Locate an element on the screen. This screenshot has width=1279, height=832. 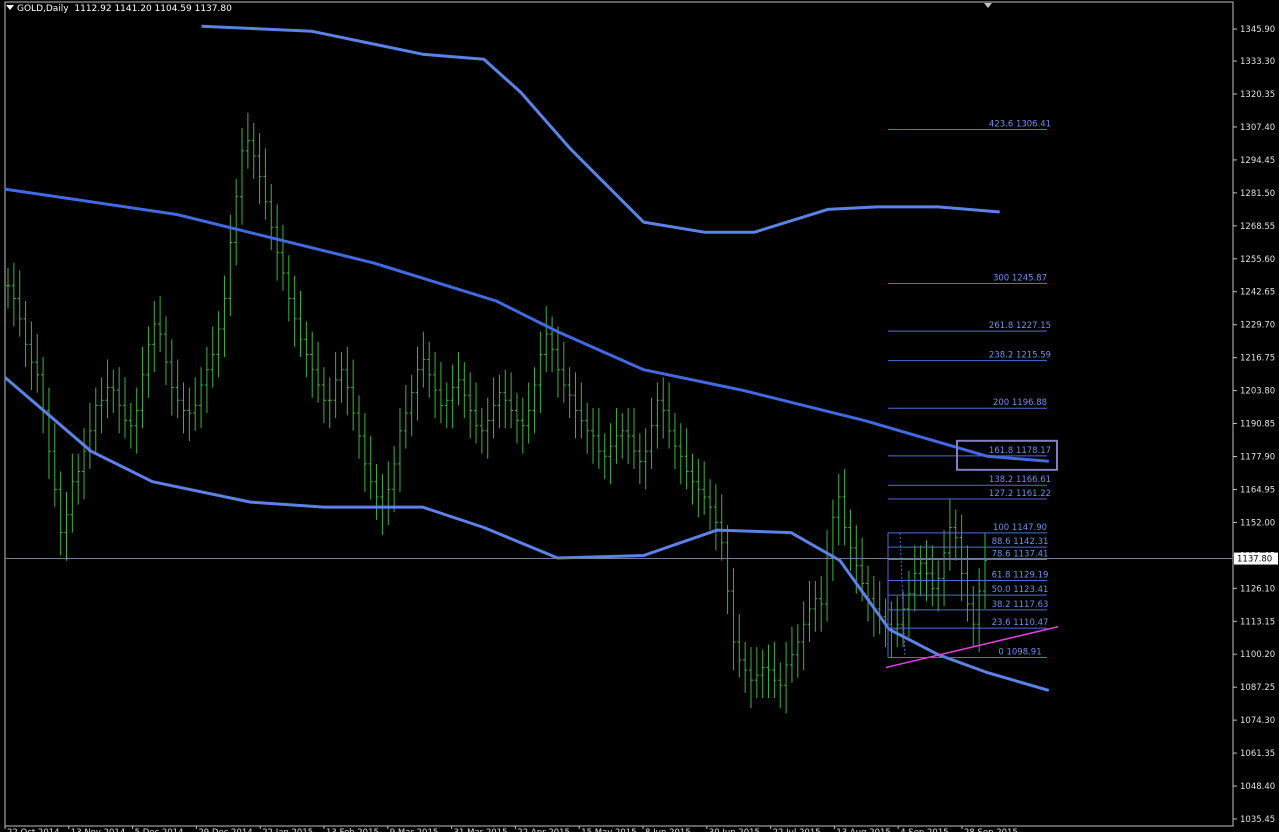
y-tick-label: 1126.10 is located at coordinates (1257, 589).